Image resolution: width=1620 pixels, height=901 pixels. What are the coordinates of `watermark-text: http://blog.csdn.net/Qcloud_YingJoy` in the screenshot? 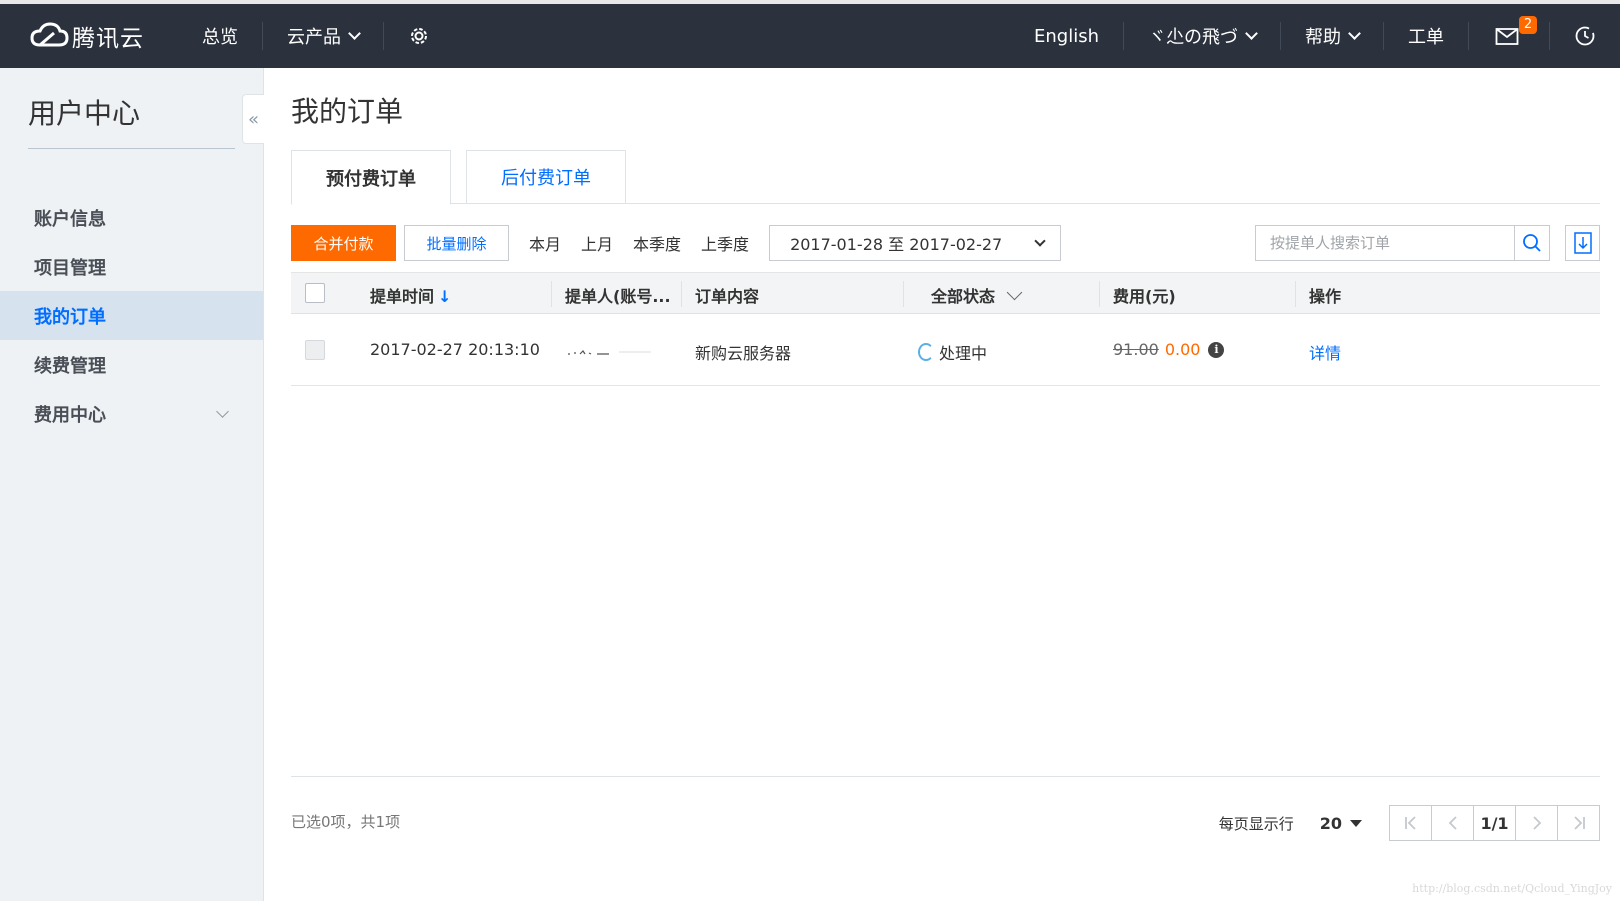 It's located at (1512, 888).